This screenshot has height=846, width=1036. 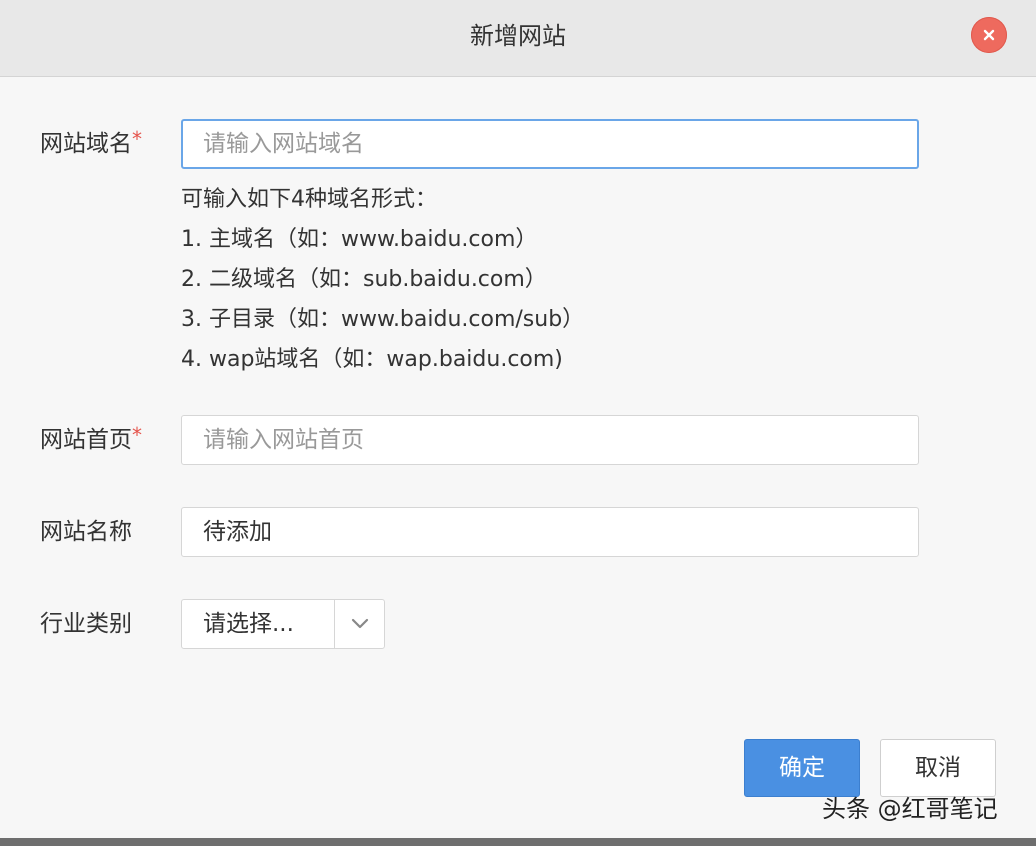 What do you see at coordinates (550, 440) in the screenshot?
I see `homepage-input: 请输入网站首页` at bounding box center [550, 440].